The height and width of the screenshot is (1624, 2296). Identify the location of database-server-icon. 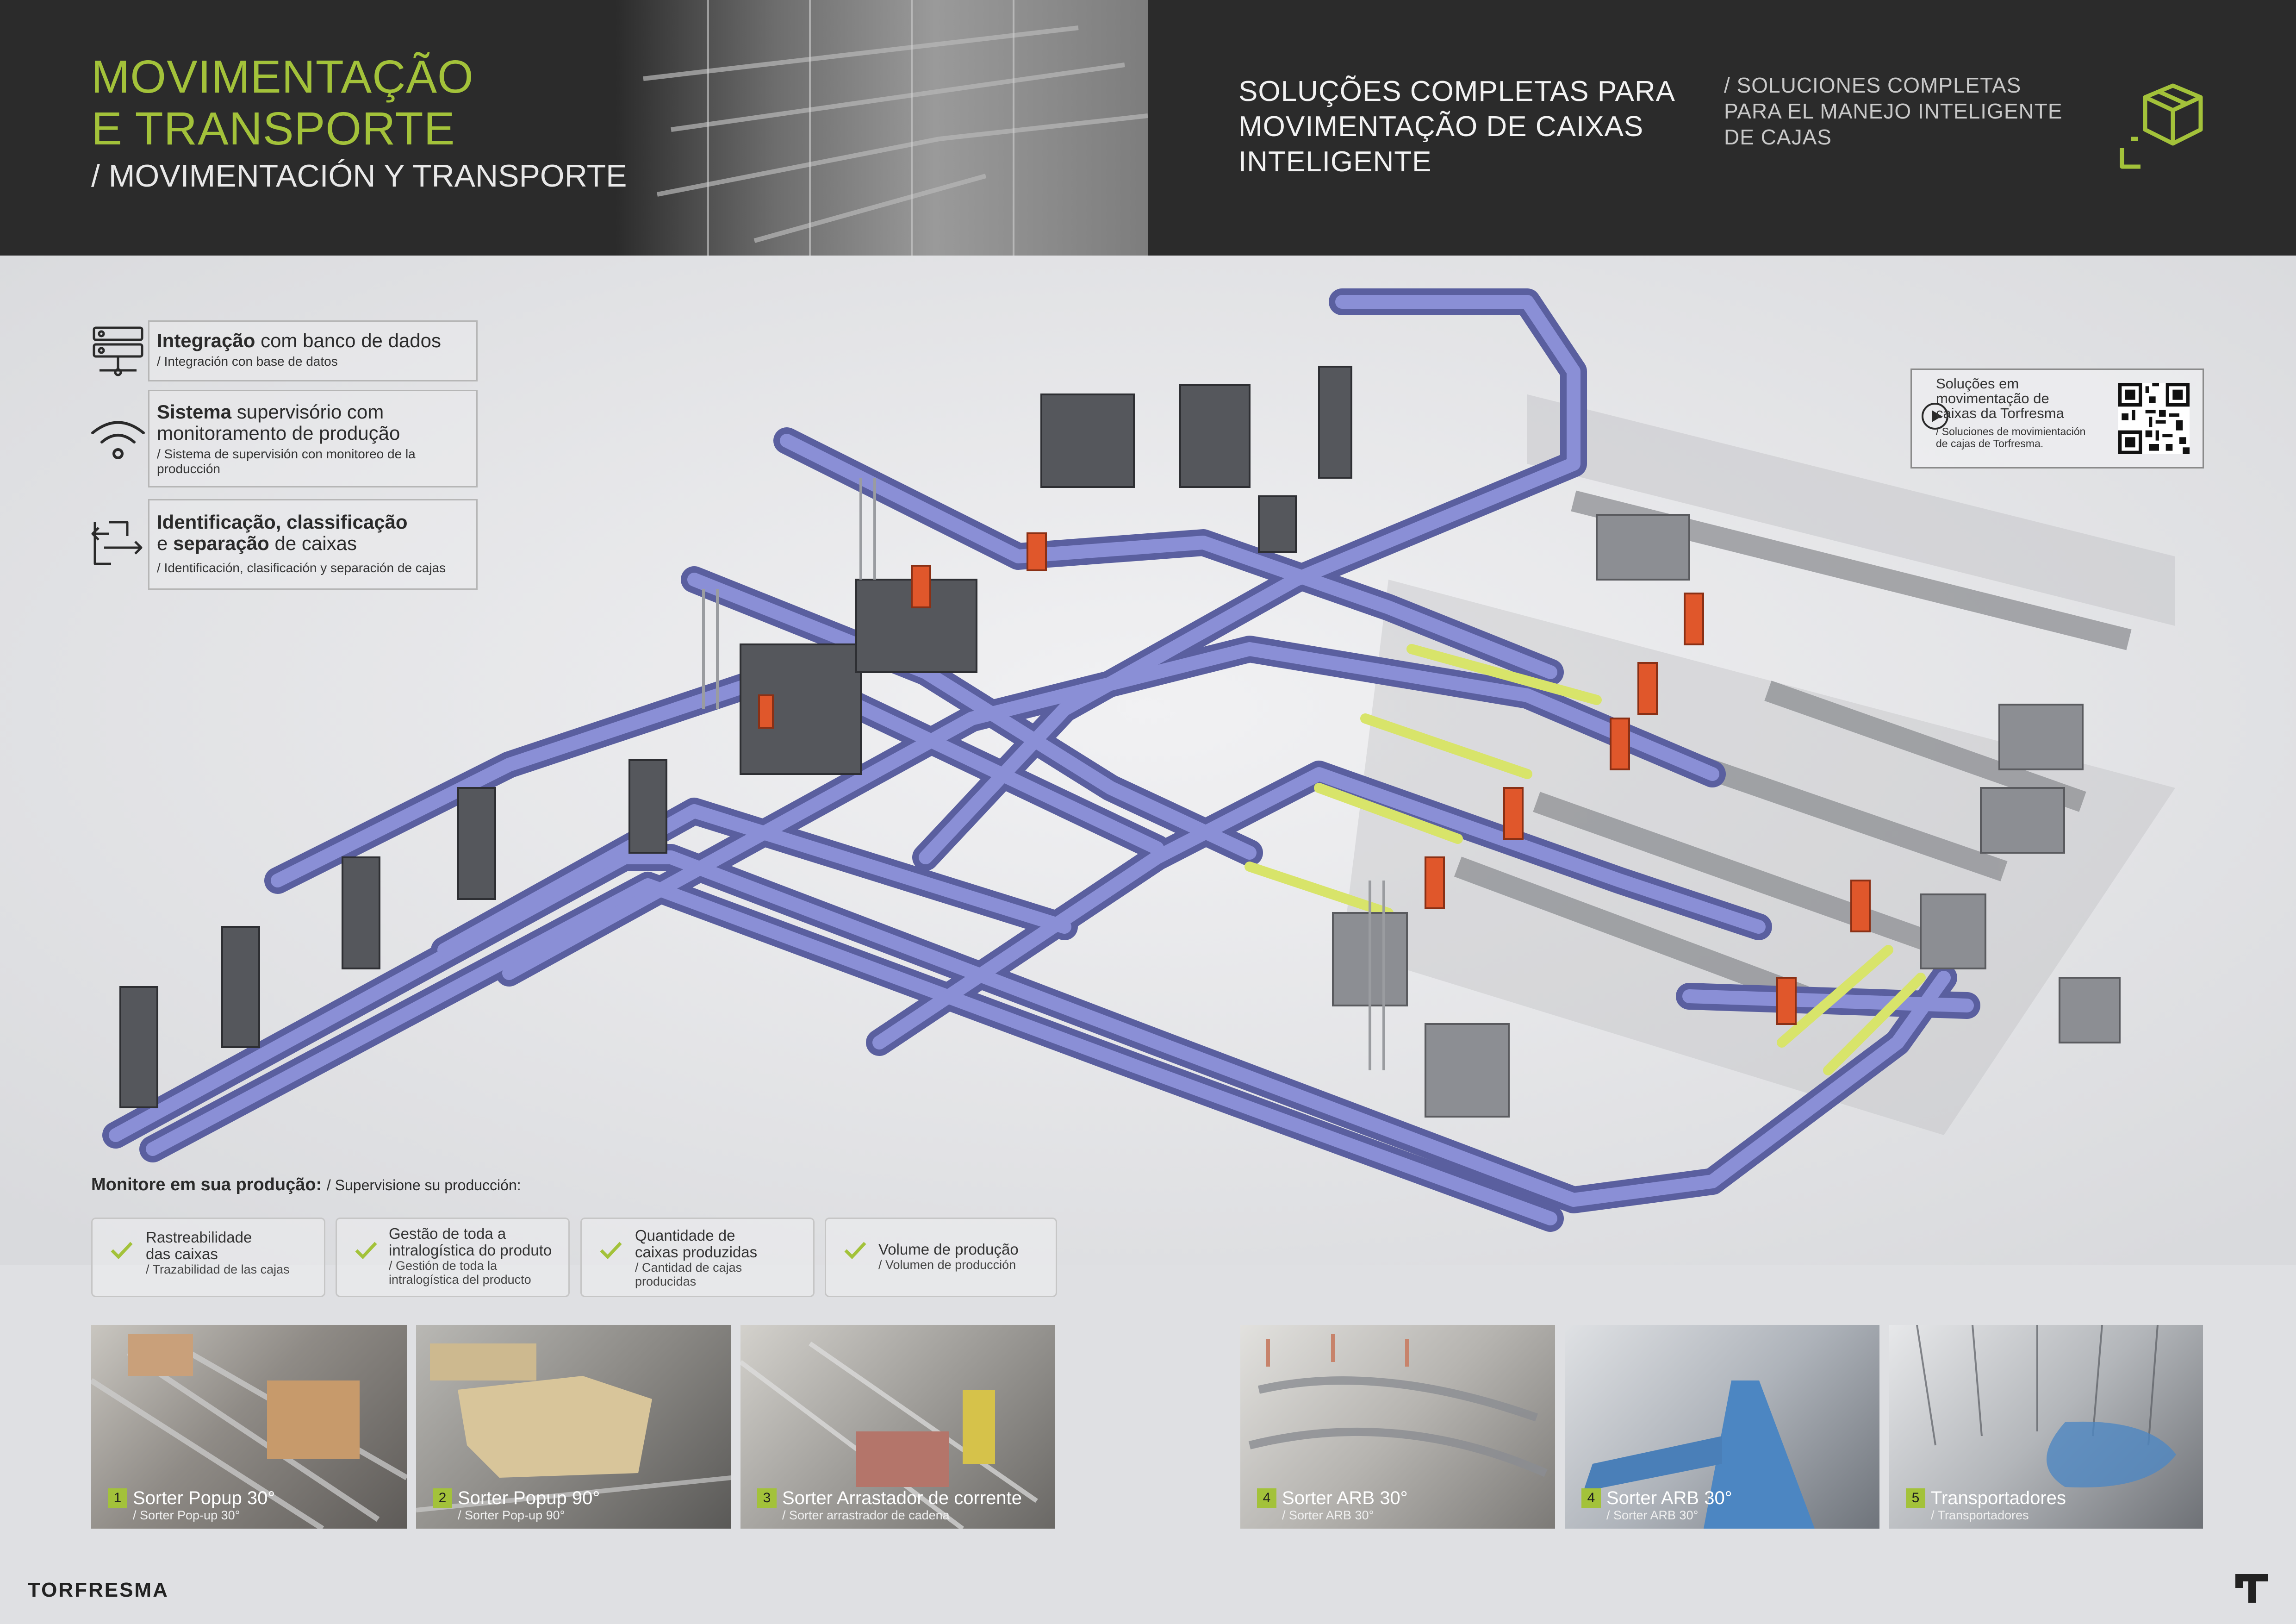
(118, 351).